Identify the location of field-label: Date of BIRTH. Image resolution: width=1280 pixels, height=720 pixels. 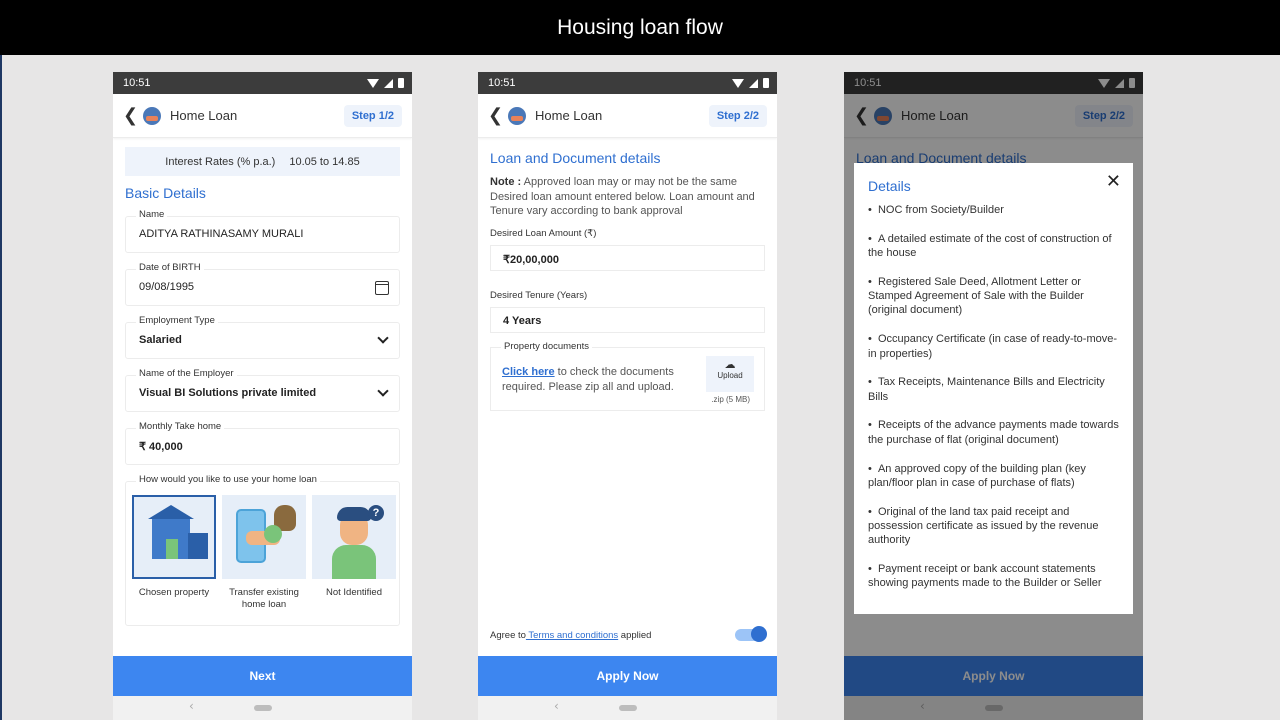
(170, 267).